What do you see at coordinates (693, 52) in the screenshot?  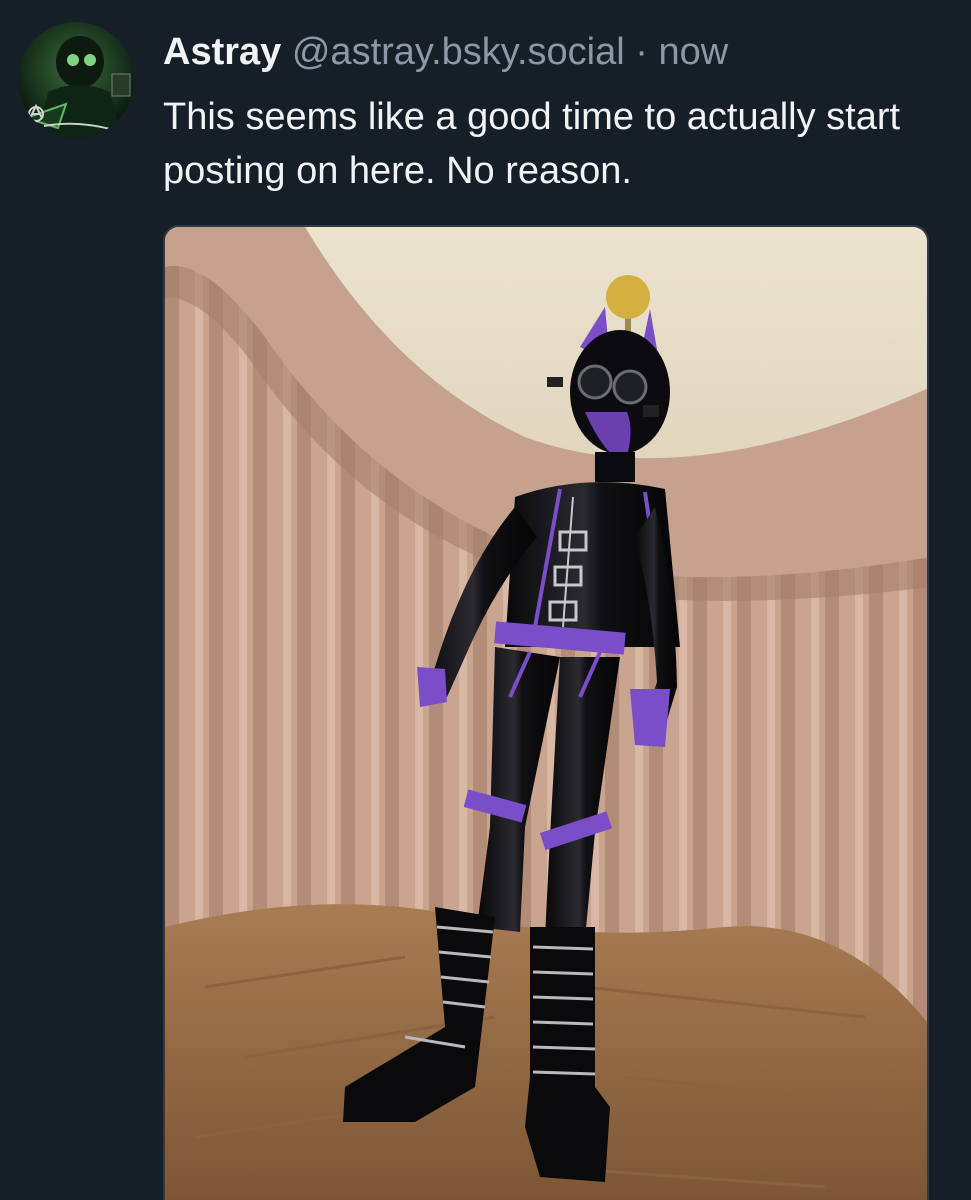 I see `post-timestamp: now` at bounding box center [693, 52].